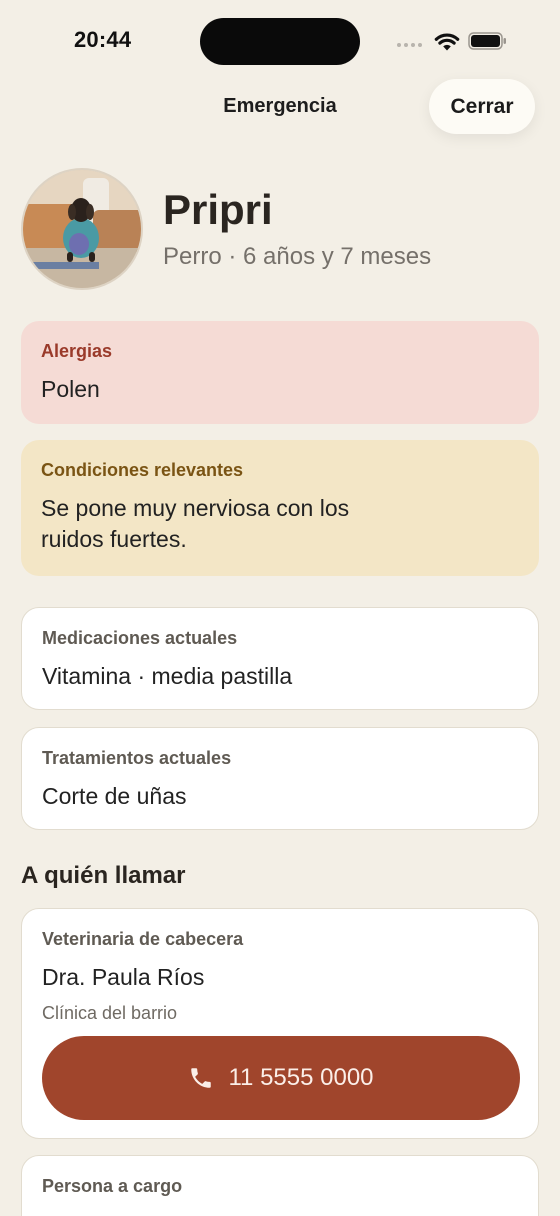 The image size is (560, 1216). What do you see at coordinates (167, 676) in the screenshot?
I see `medications-value: Vitamina · media pastilla` at bounding box center [167, 676].